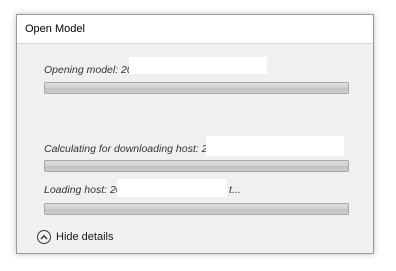 The height and width of the screenshot is (271, 396). What do you see at coordinates (195, 29) in the screenshot?
I see `title-bar: Open Model` at bounding box center [195, 29].